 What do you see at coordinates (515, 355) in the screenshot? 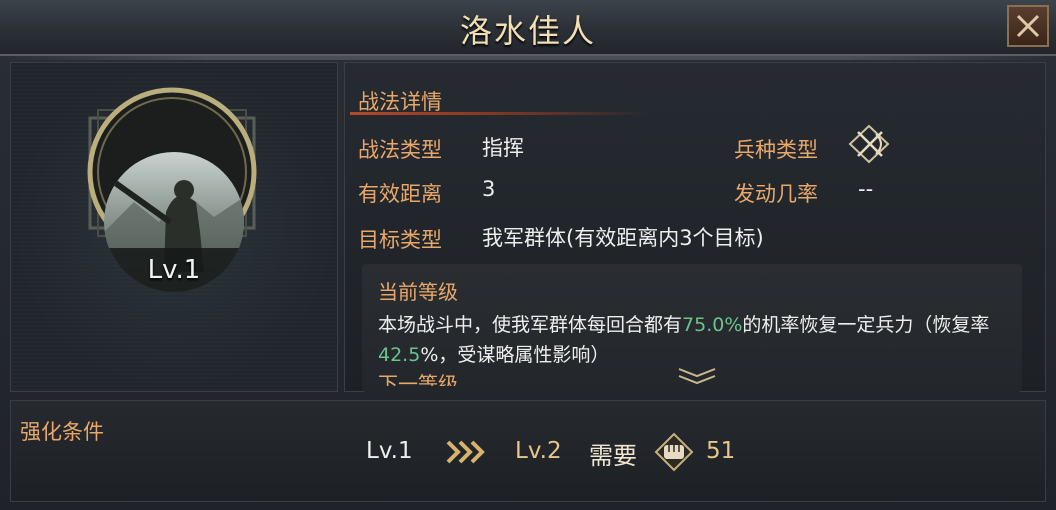
I see `desc-text-3: %，受谋略属性影响）` at bounding box center [515, 355].